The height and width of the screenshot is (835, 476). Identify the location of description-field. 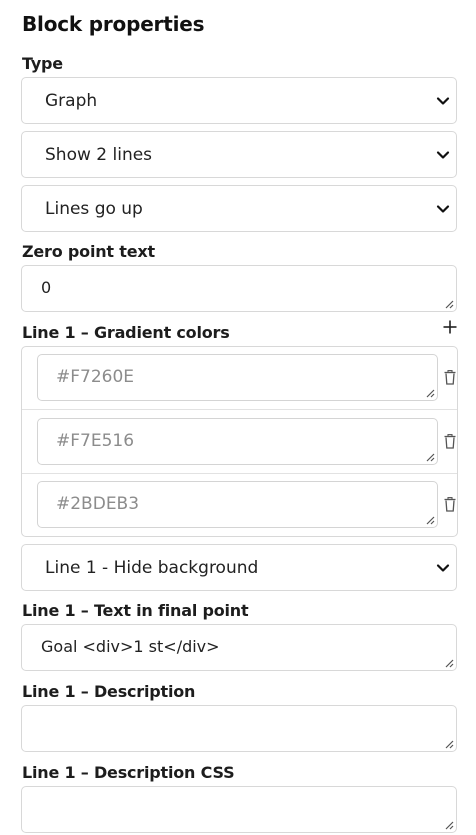
(239, 728).